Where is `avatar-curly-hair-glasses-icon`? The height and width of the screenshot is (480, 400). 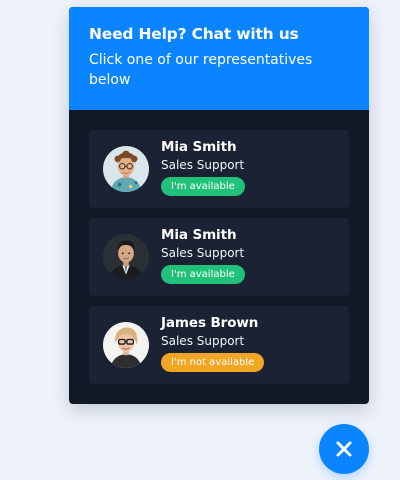
avatar-curly-hair-glasses-icon is located at coordinates (126, 169).